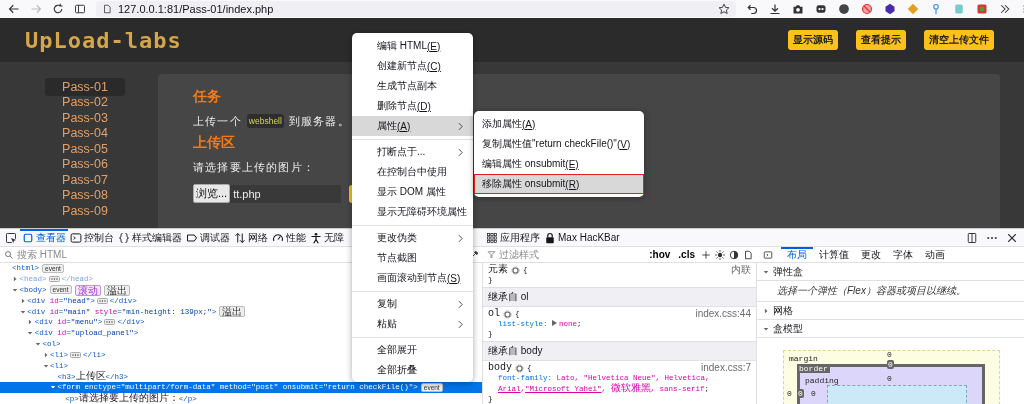  I want to click on sidebar-toggle-icon, so click(768, 254).